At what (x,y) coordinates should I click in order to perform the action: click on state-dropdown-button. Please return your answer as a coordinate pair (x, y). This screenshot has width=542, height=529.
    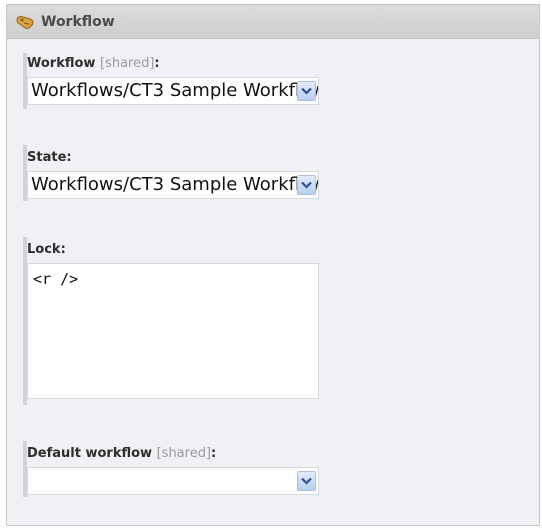
    Looking at the image, I should click on (306, 185).